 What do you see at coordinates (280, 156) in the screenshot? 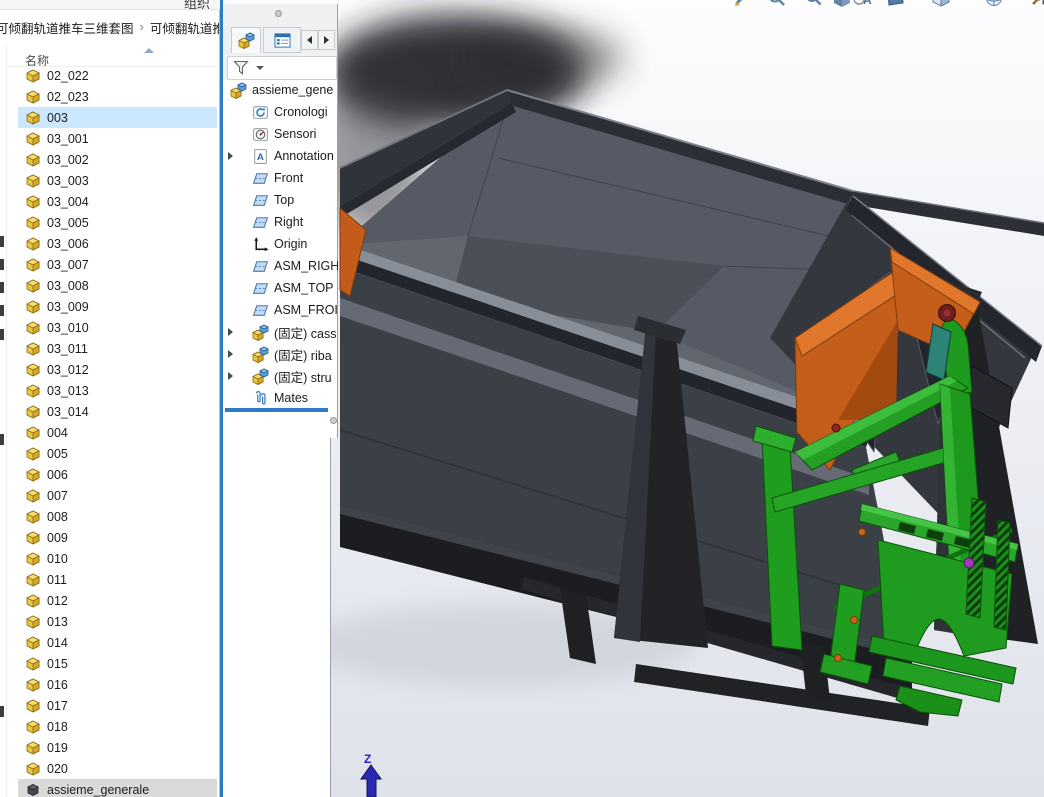
I see `tree-item-annotation: A Annotation` at bounding box center [280, 156].